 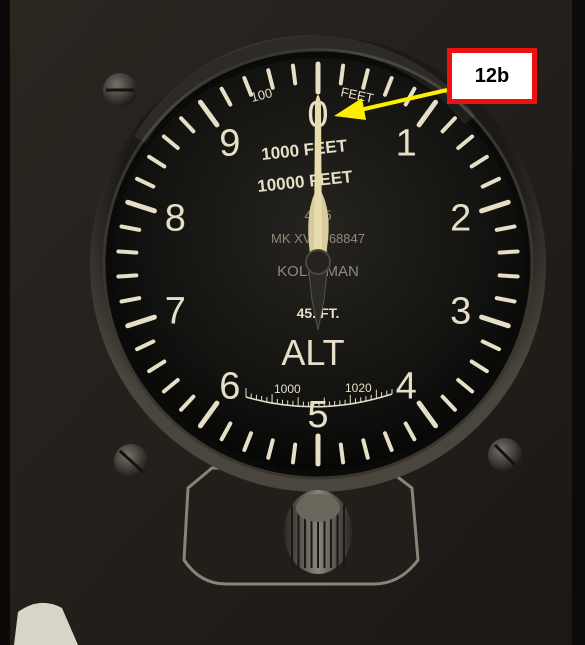 What do you see at coordinates (318, 262) in the screenshot?
I see `needle-hub` at bounding box center [318, 262].